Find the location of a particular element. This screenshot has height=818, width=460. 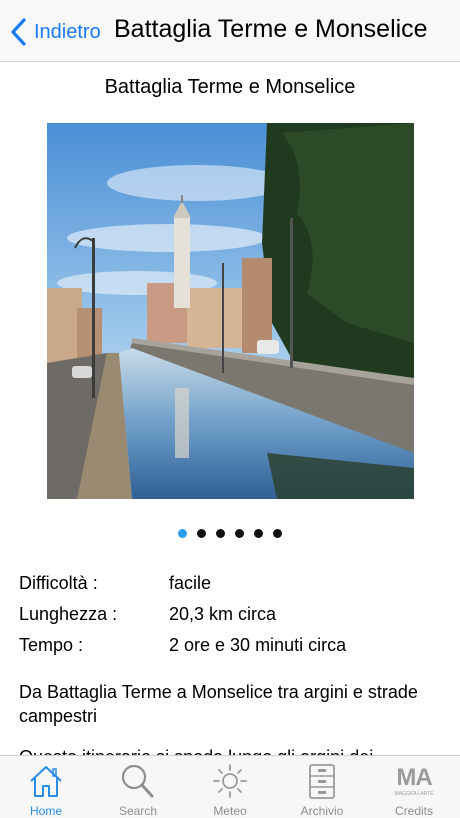

tab-credits: MA MAGGIOLI ARTE Credits is located at coordinates (414, 787).